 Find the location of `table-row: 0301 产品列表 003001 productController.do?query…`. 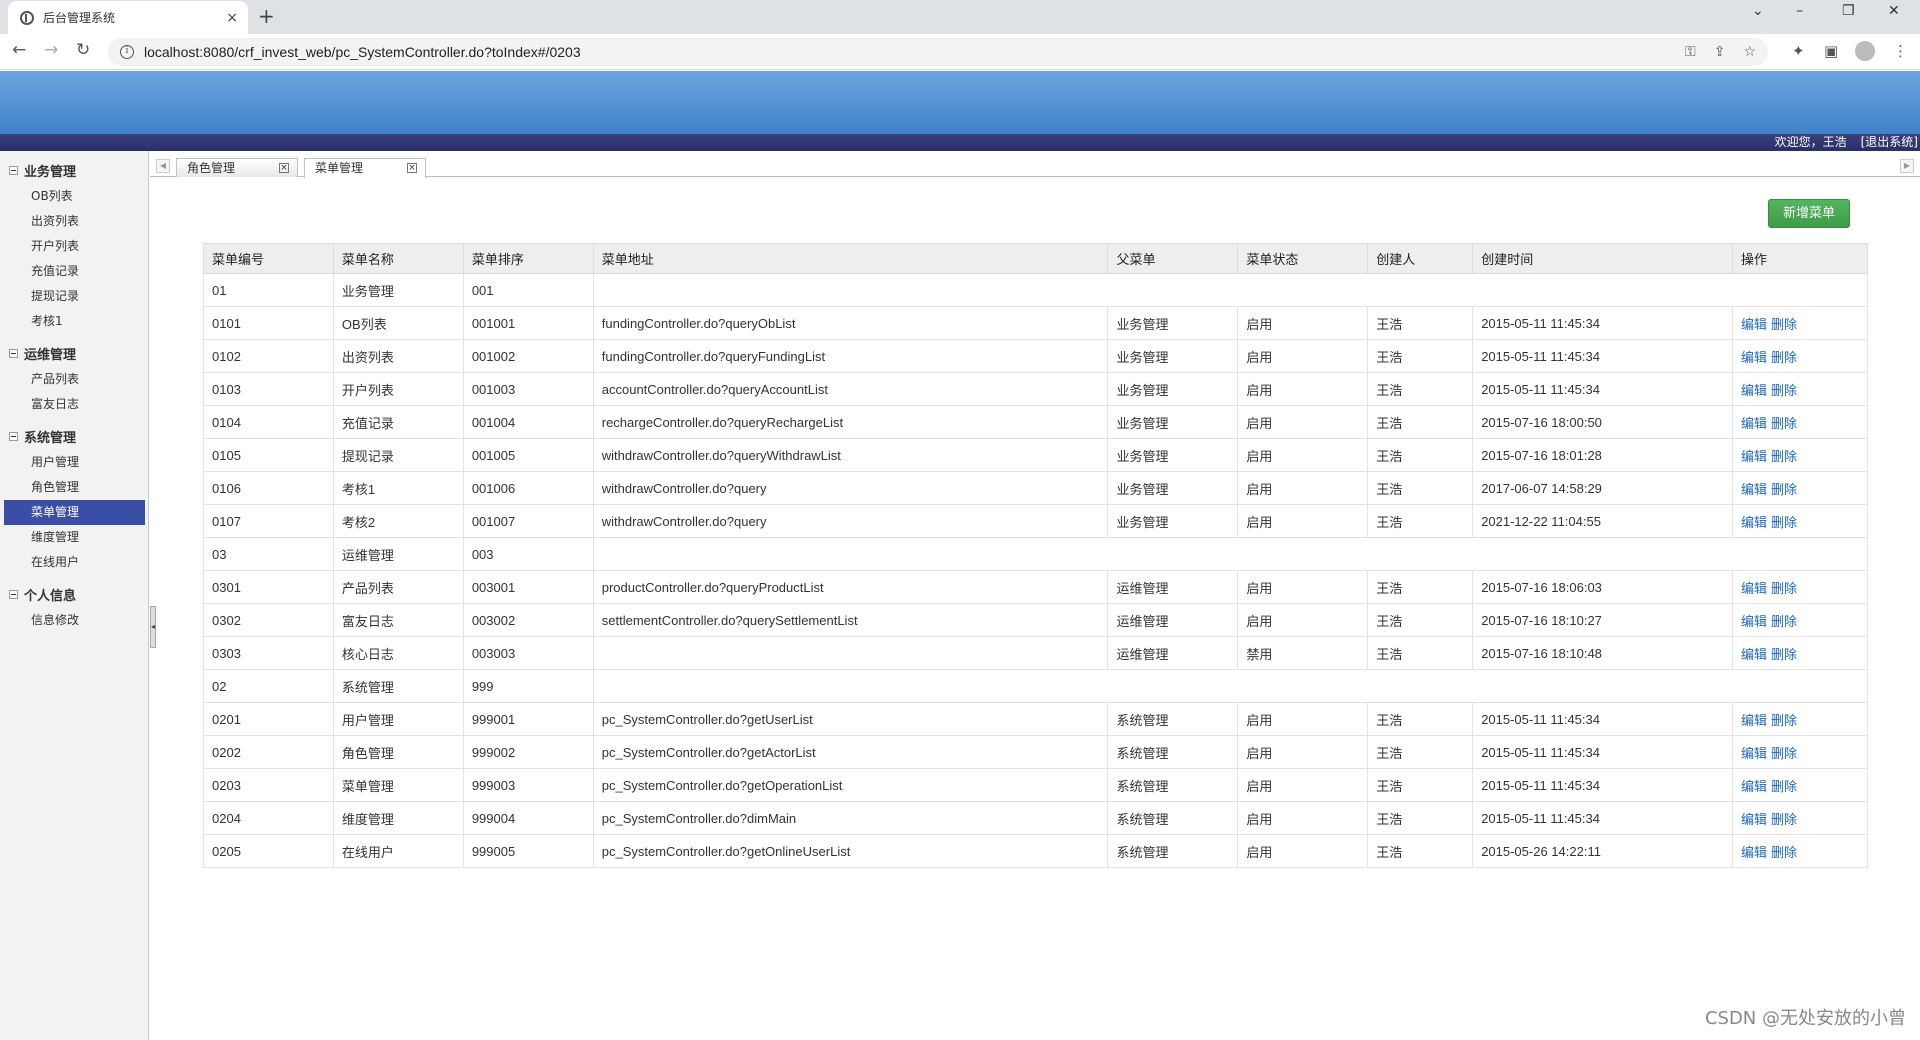

table-row: 0301 产品列表 003001 productController.do?query… is located at coordinates (1035, 587).